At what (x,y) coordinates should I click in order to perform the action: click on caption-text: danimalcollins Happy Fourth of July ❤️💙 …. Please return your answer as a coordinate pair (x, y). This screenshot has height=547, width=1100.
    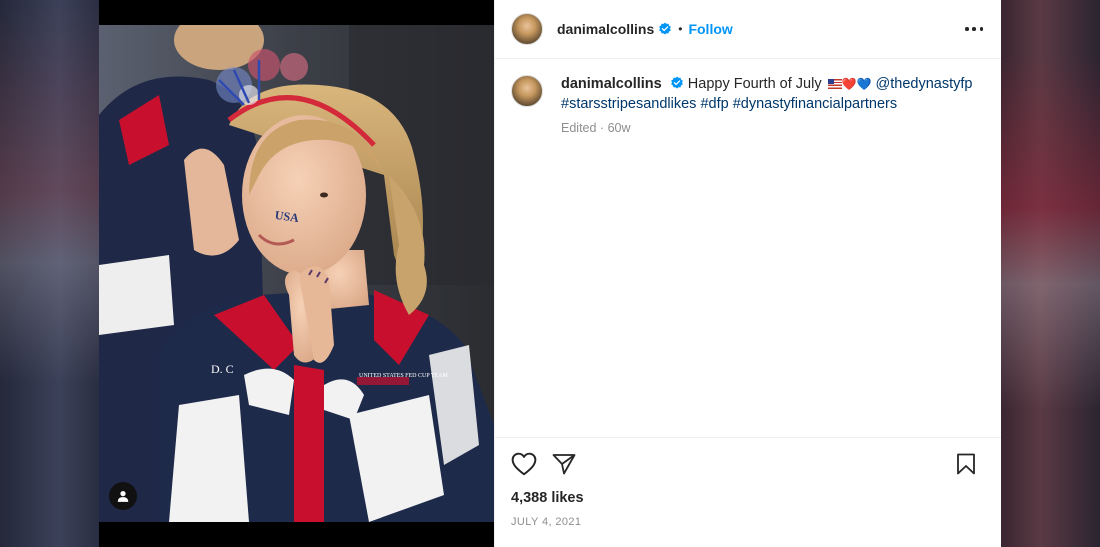
    Looking at the image, I should click on (771, 94).